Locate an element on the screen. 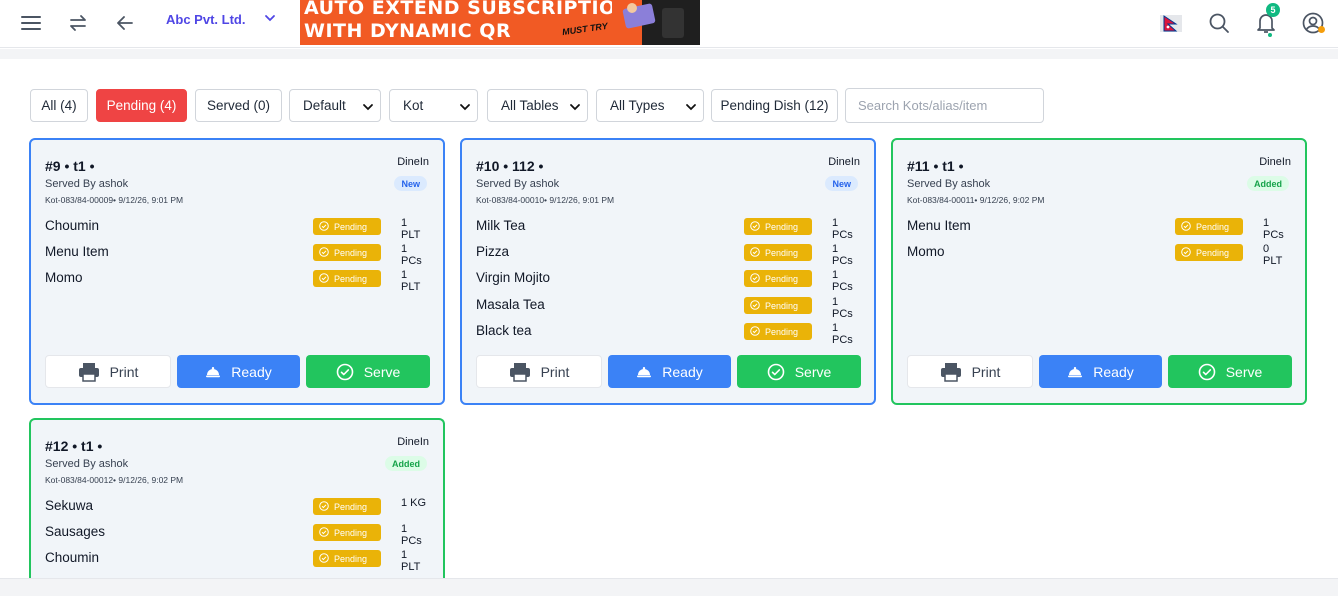  type-select: All Types is located at coordinates (650, 105).